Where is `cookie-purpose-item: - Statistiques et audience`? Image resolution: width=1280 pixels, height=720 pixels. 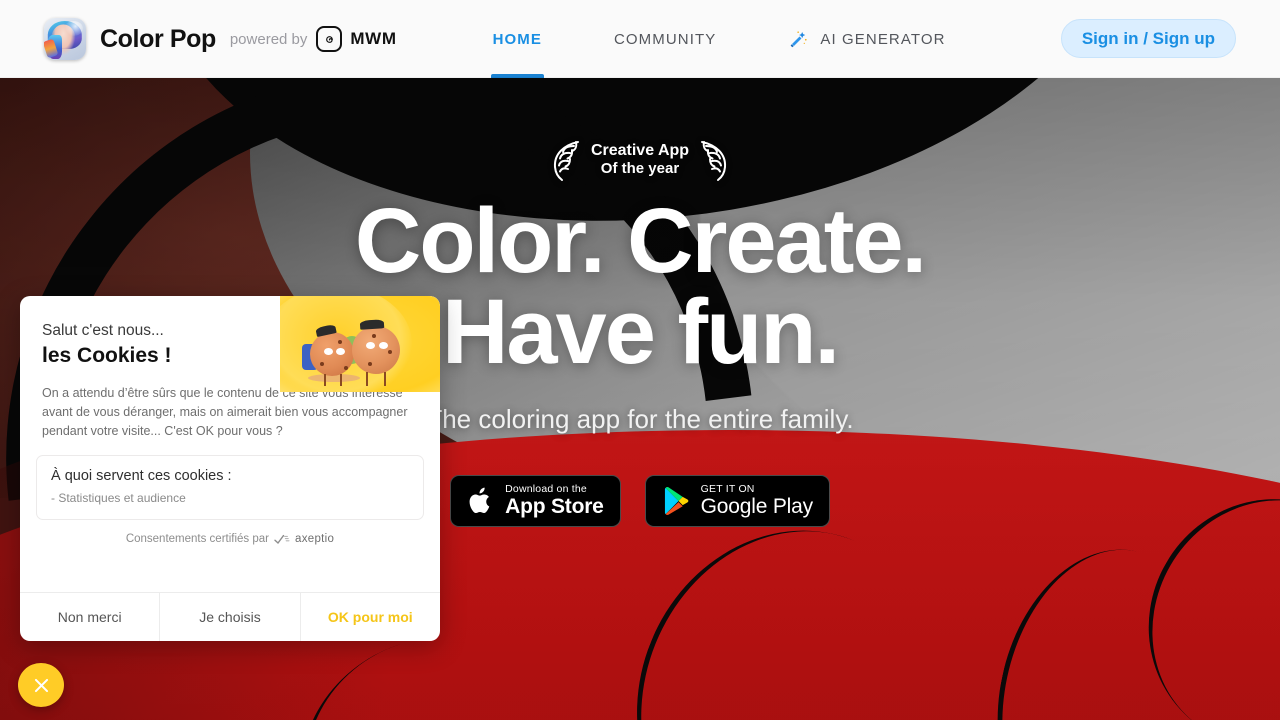
cookie-purpose-item: - Statistiques et audience is located at coordinates (118, 498).